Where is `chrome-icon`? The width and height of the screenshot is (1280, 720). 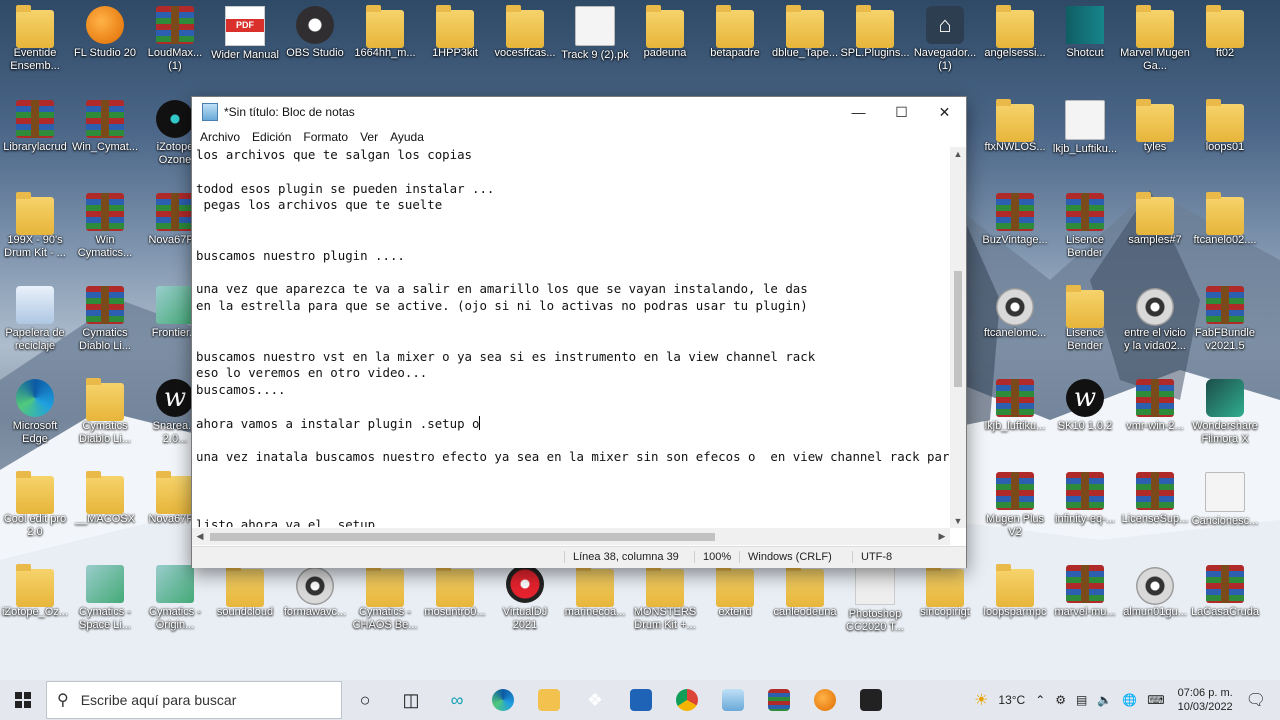 chrome-icon is located at coordinates (687, 700).